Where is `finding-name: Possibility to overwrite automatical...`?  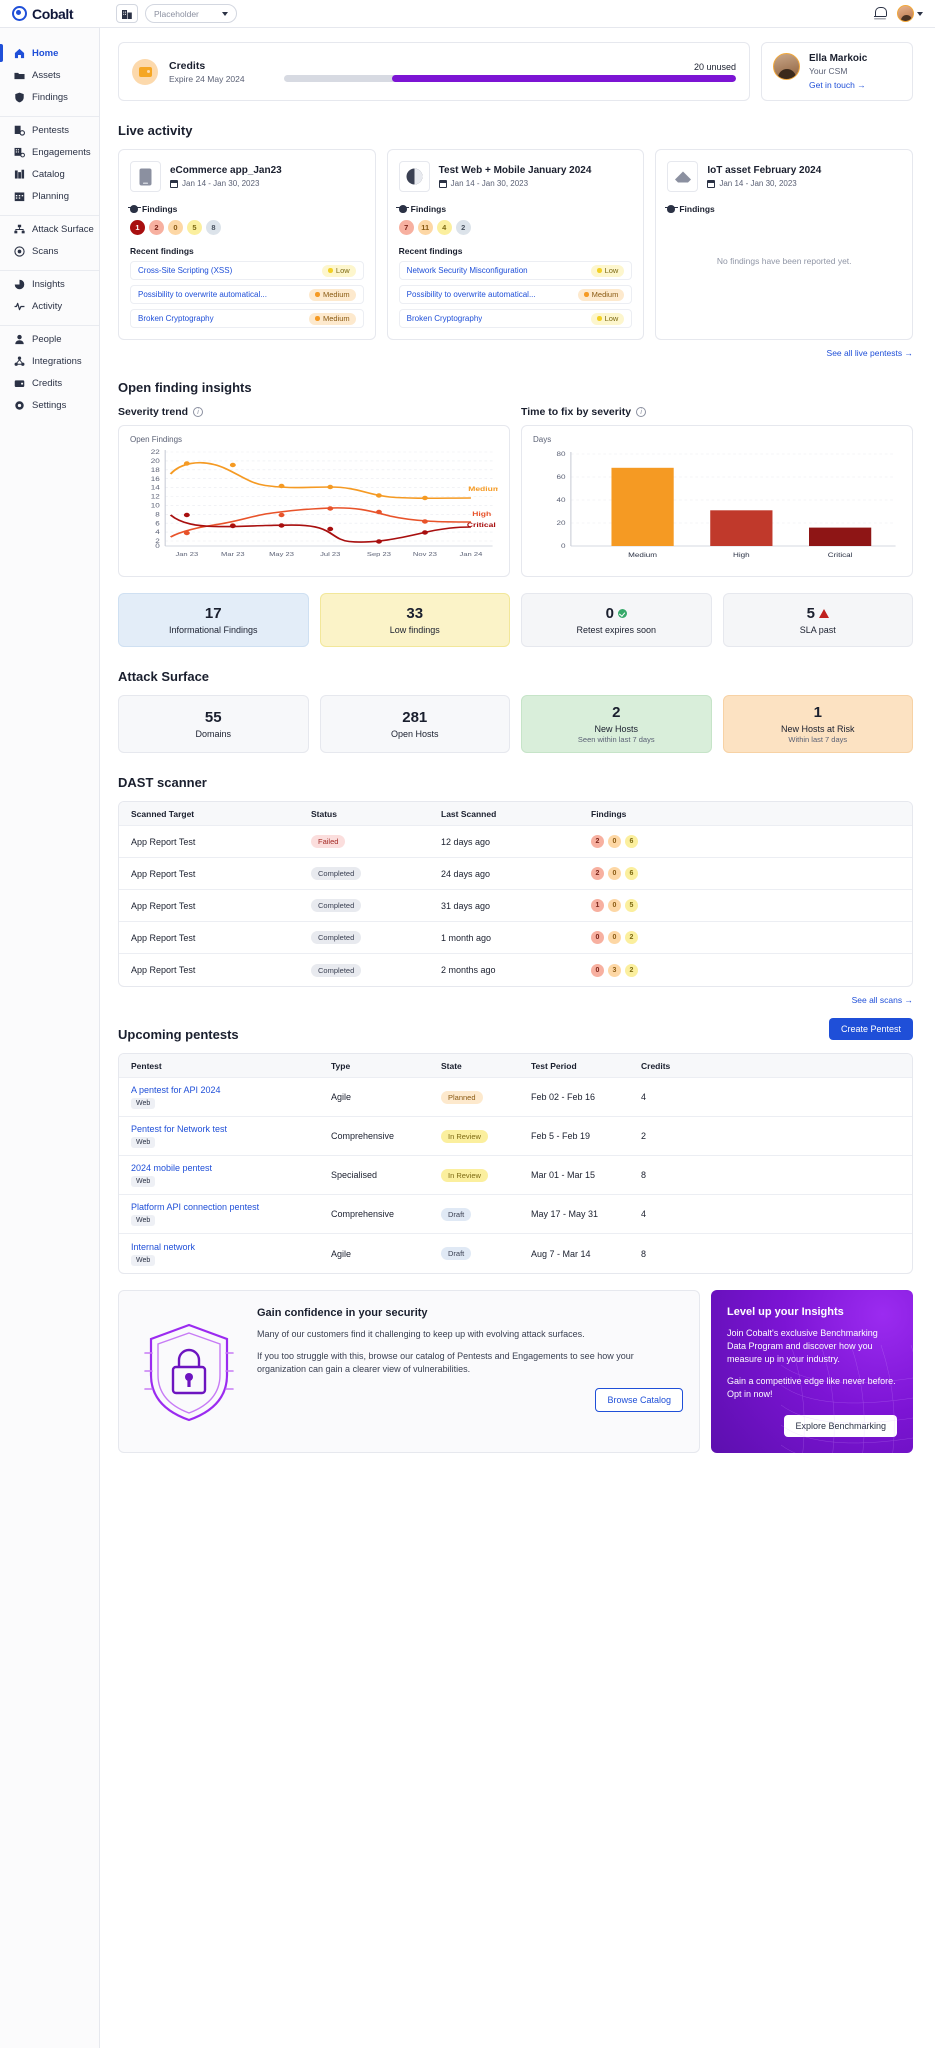
finding-name: Possibility to overwrite automatical... is located at coordinates (202, 294).